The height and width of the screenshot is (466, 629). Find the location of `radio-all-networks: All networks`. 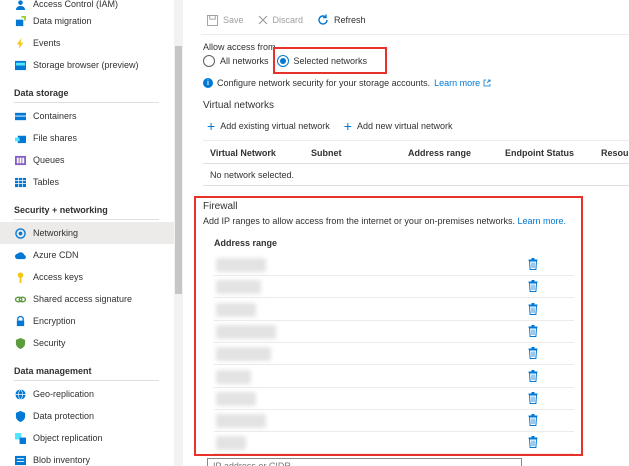

radio-all-networks: All networks is located at coordinates (236, 61).